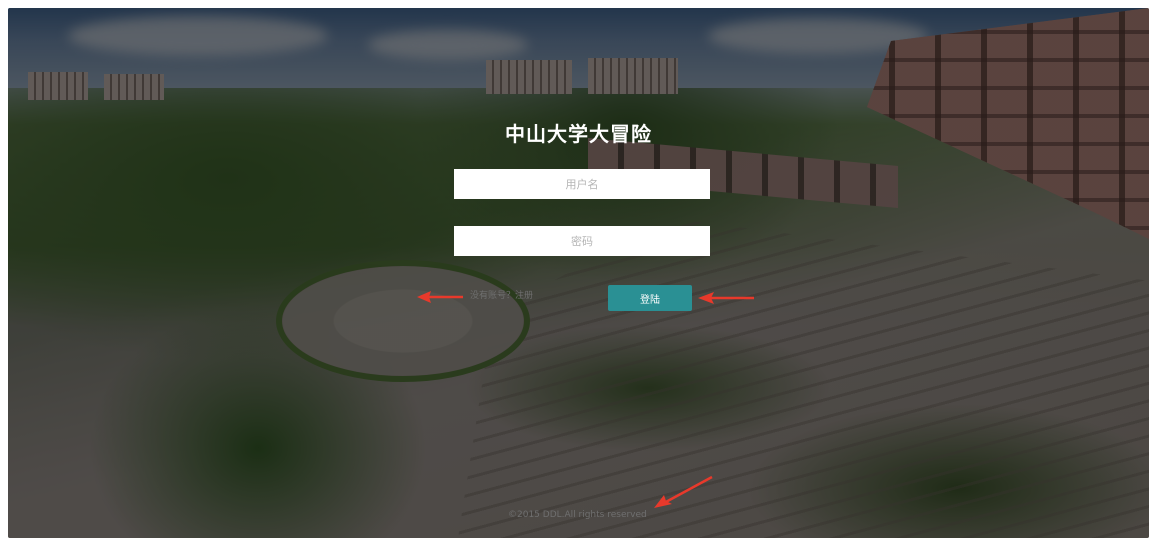 This screenshot has height=546, width=1157. Describe the element at coordinates (582, 184) in the screenshot. I see `username-input` at that location.